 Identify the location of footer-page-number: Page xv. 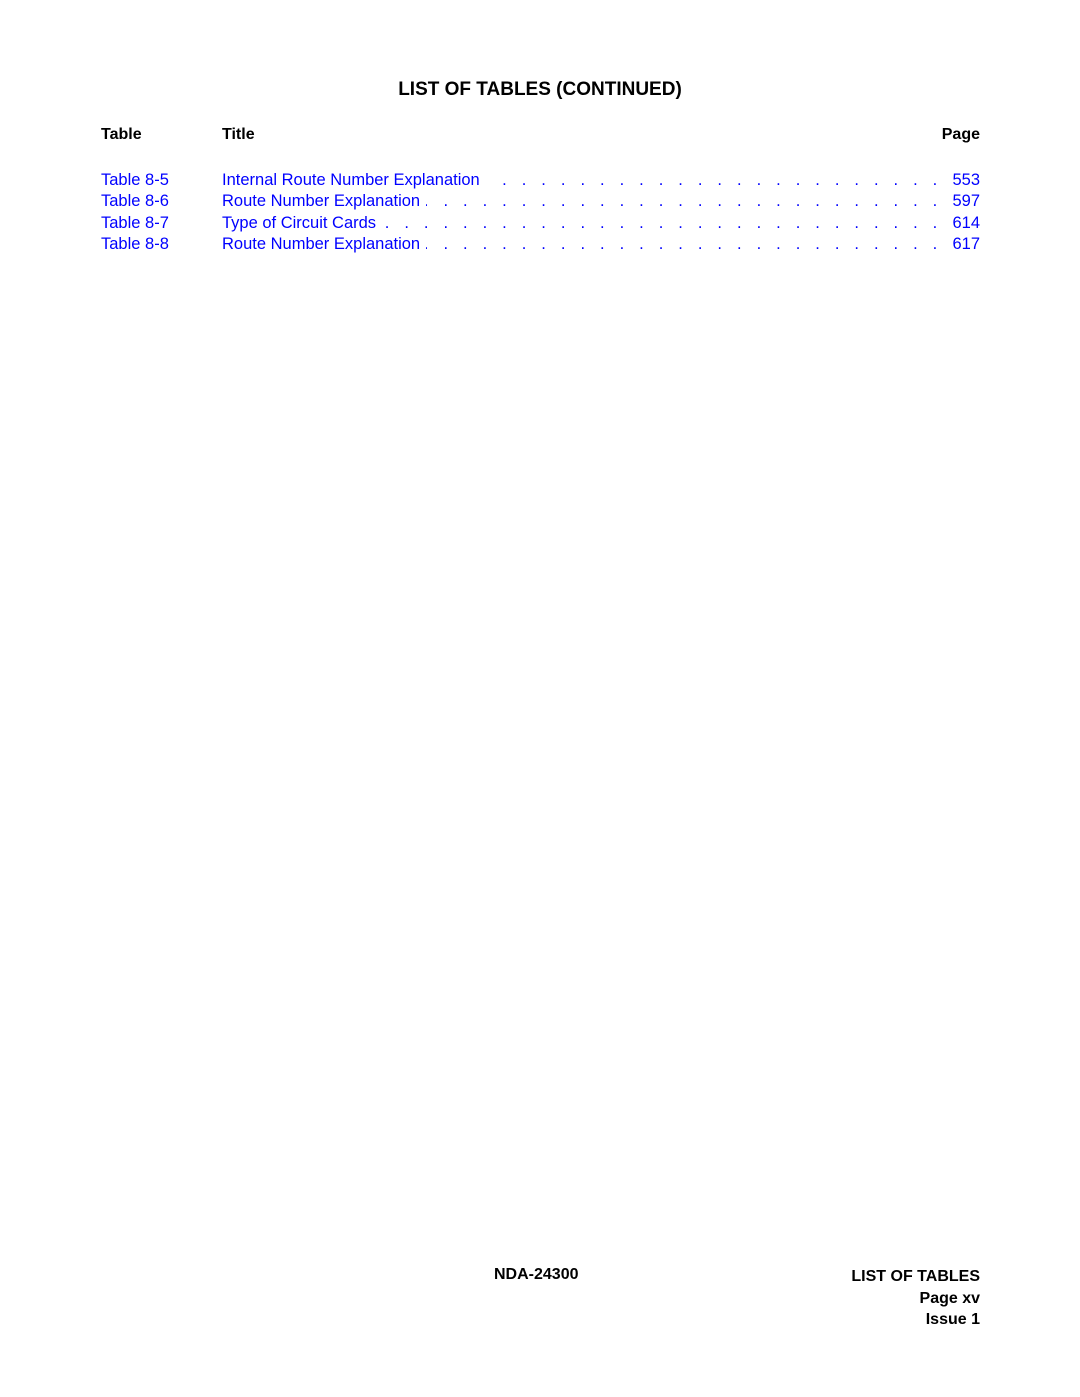
(949, 1298).